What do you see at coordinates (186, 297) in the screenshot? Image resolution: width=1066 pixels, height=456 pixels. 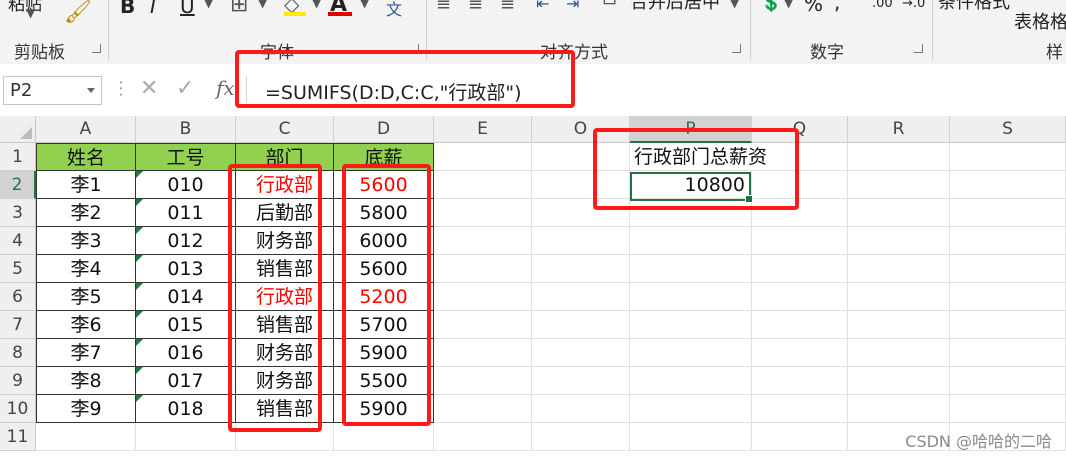 I see `table-cell: 014` at bounding box center [186, 297].